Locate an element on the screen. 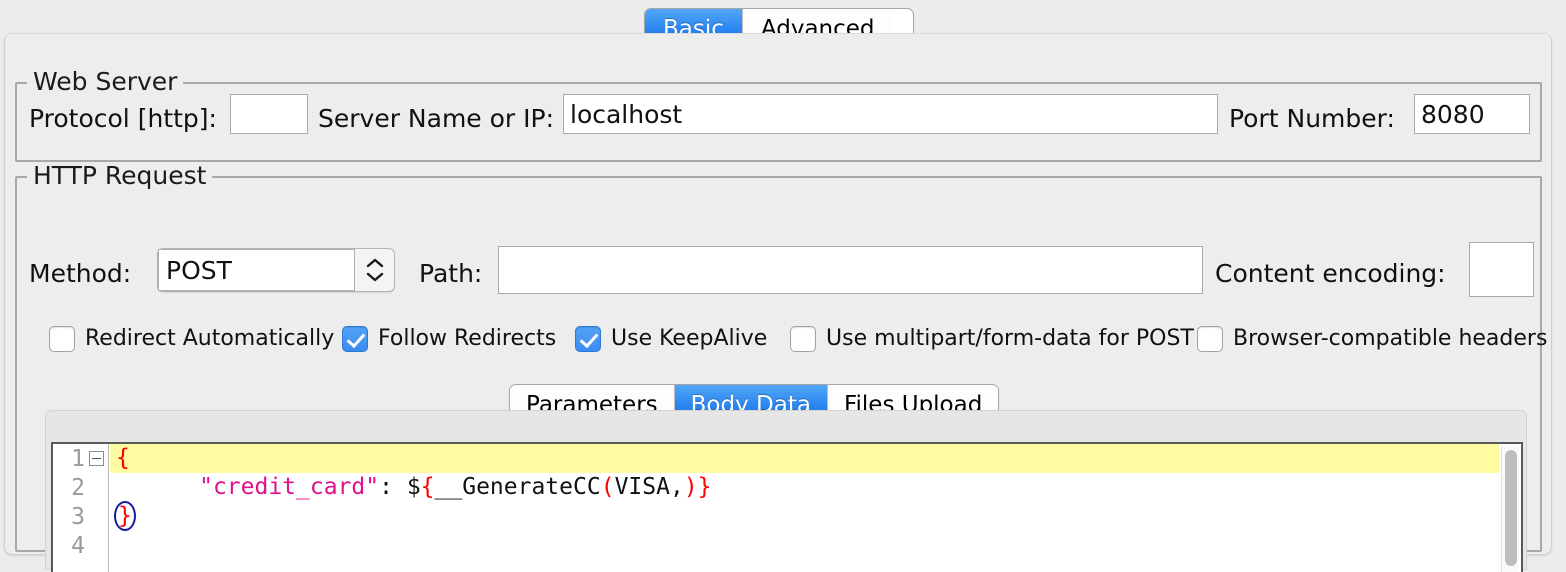 The height and width of the screenshot is (572, 1566). code-line-1: { is located at coordinates (804, 458).